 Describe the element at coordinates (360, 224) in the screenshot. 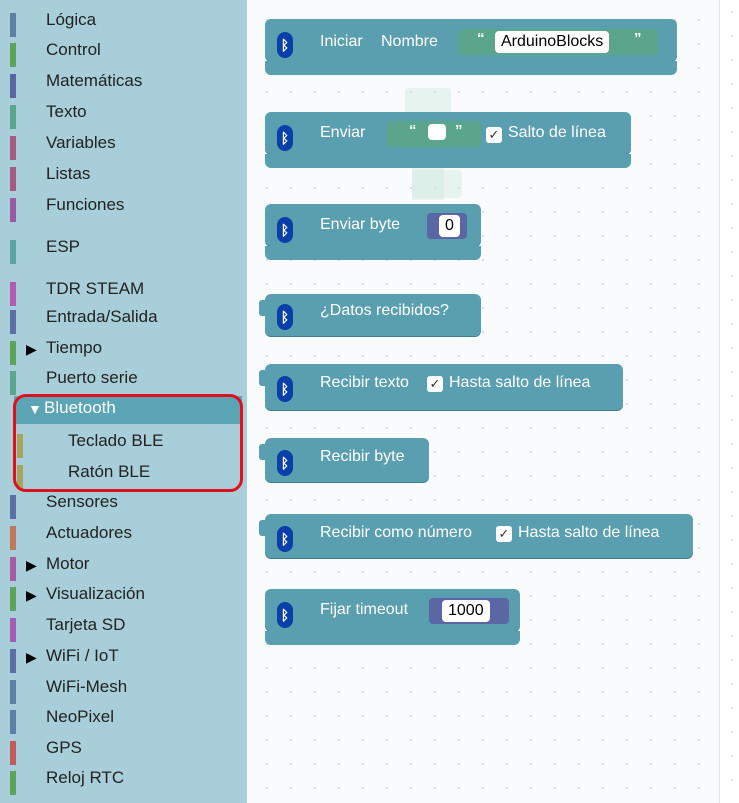

I see `enviar-byte-label: Enviar byte` at that location.